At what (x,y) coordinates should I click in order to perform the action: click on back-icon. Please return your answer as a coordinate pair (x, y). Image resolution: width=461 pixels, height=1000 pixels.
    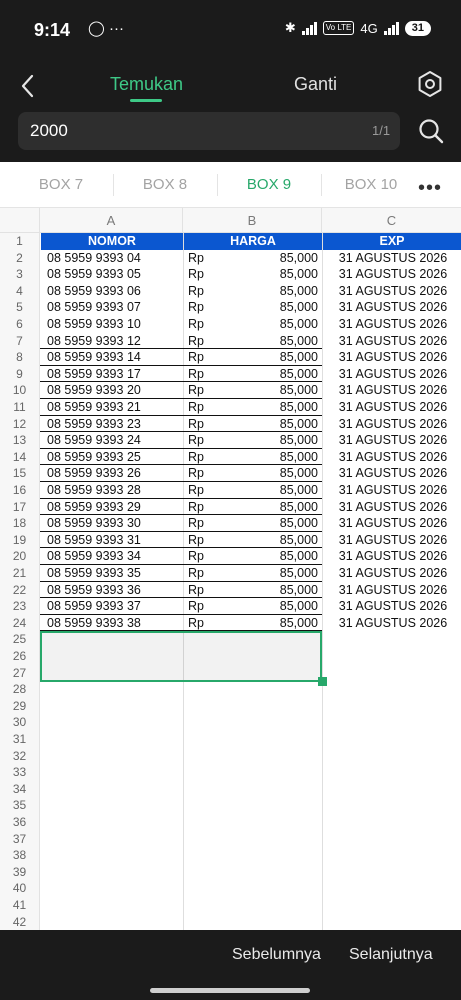
    Looking at the image, I should click on (29, 86).